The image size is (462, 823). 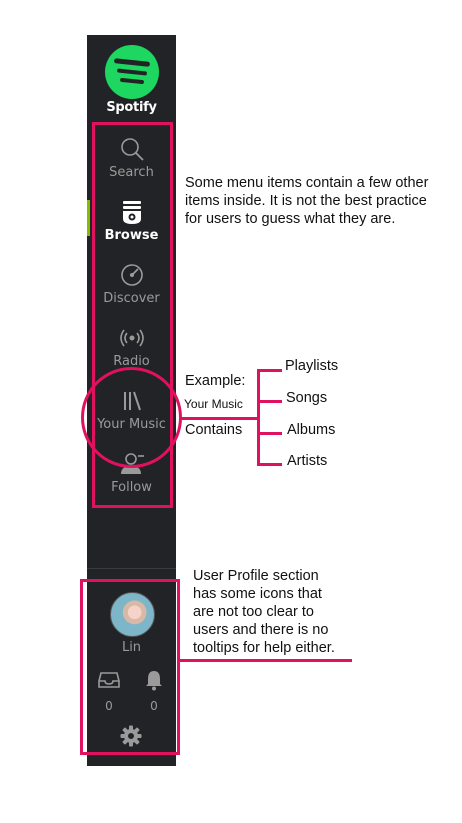 What do you see at coordinates (266, 660) in the screenshot?
I see `profile-connector-line` at bounding box center [266, 660].